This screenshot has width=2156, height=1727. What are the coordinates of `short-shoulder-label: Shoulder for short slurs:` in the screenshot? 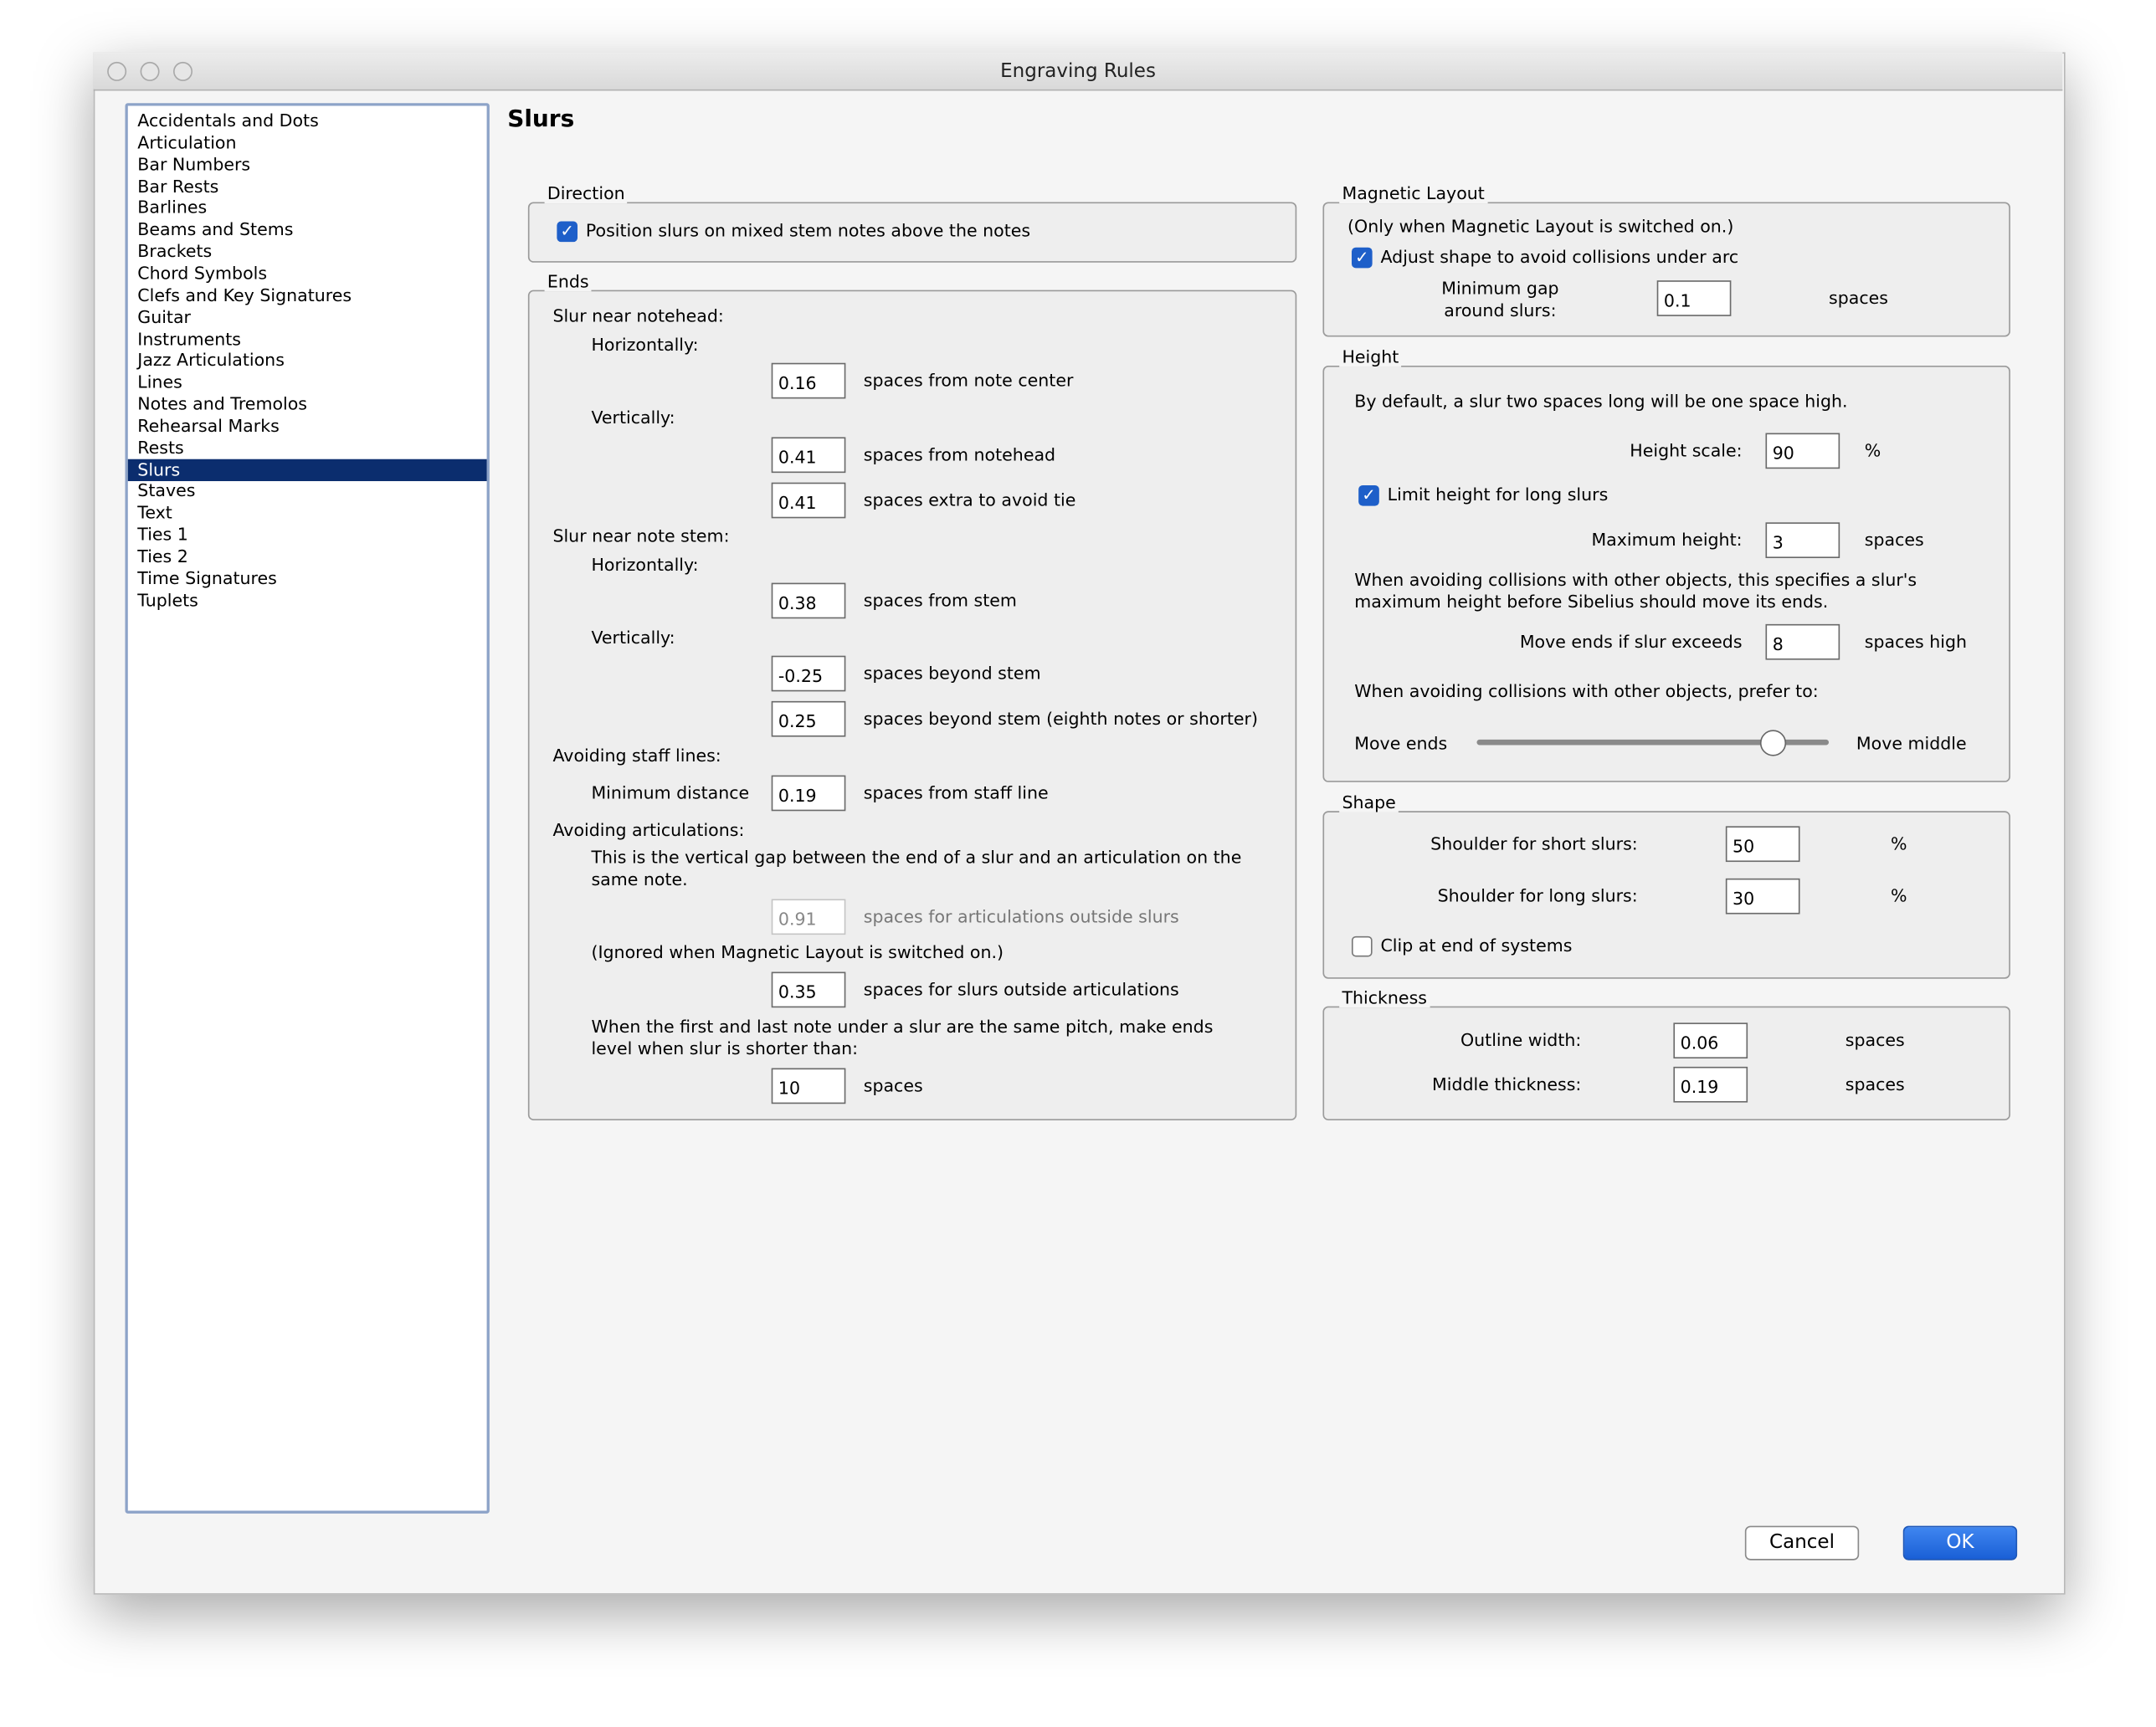 It's located at (1534, 843).